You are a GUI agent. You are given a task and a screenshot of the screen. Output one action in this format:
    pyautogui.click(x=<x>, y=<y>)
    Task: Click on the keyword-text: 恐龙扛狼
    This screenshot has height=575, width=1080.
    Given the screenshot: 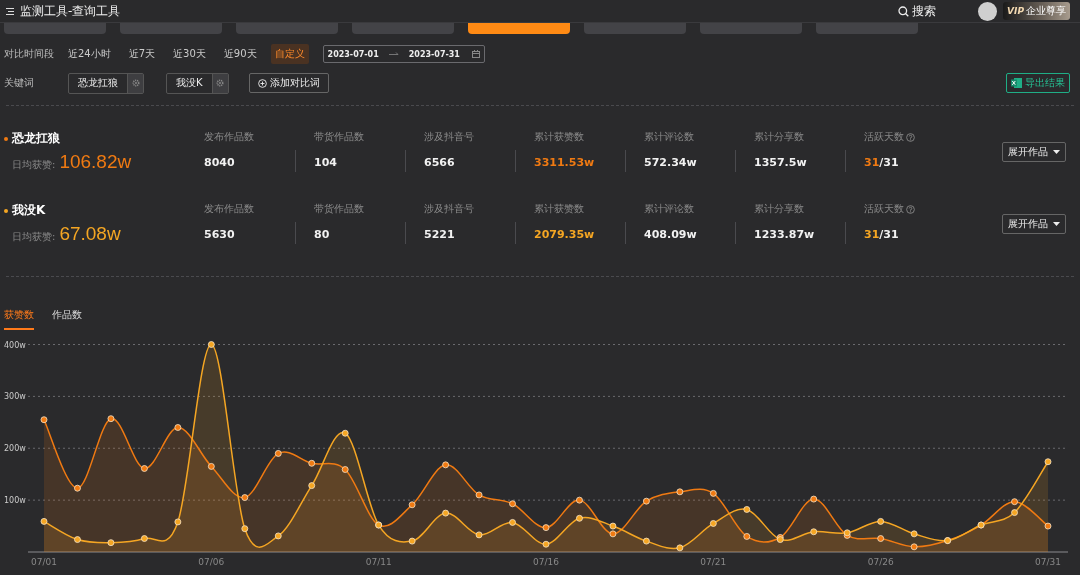 What is the action you would take?
    pyautogui.click(x=98, y=83)
    